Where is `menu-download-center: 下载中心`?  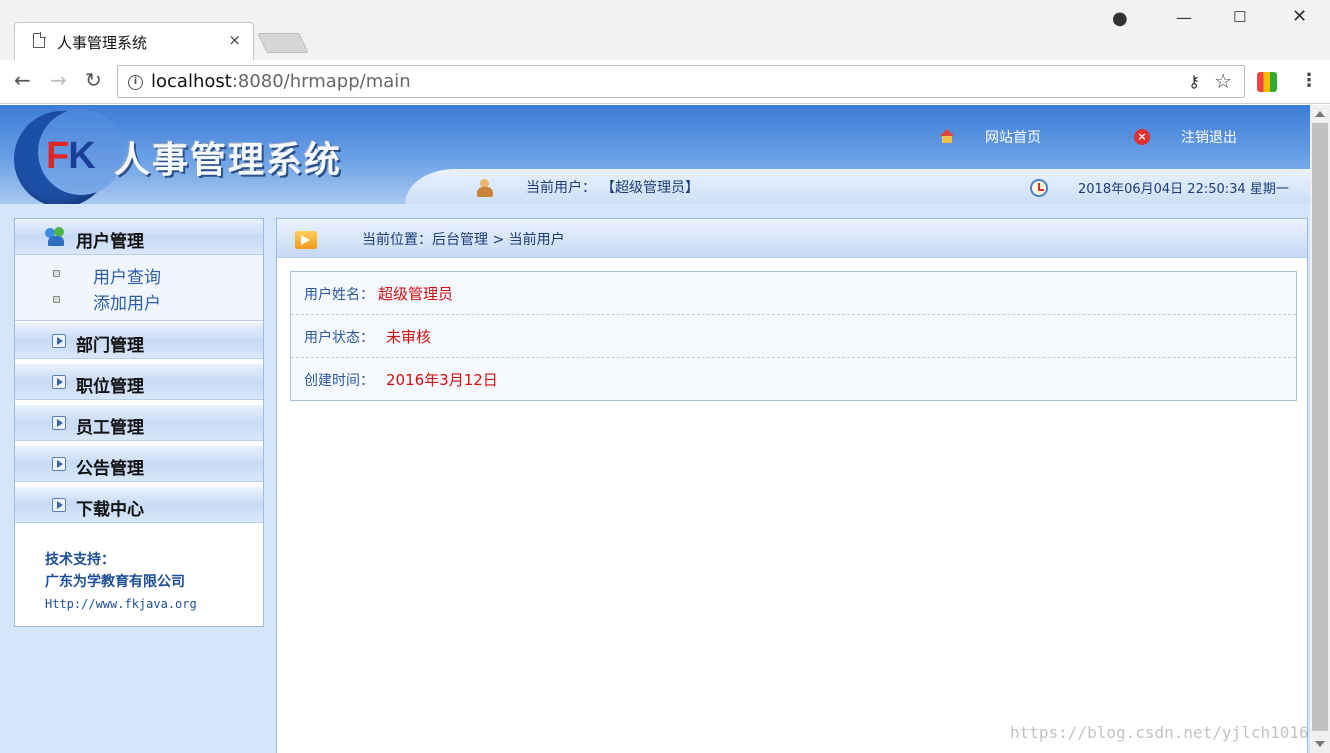 menu-download-center: 下载中心 is located at coordinates (139, 505).